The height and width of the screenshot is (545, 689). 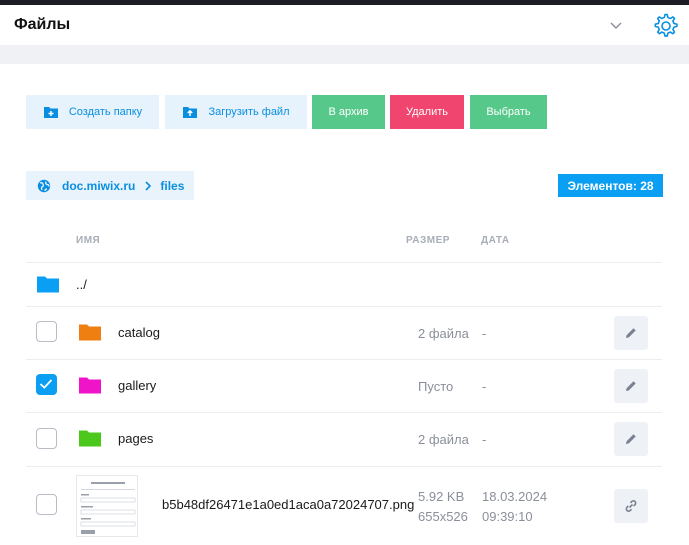 What do you see at coordinates (172, 186) in the screenshot?
I see `breadcrumb-current: files` at bounding box center [172, 186].